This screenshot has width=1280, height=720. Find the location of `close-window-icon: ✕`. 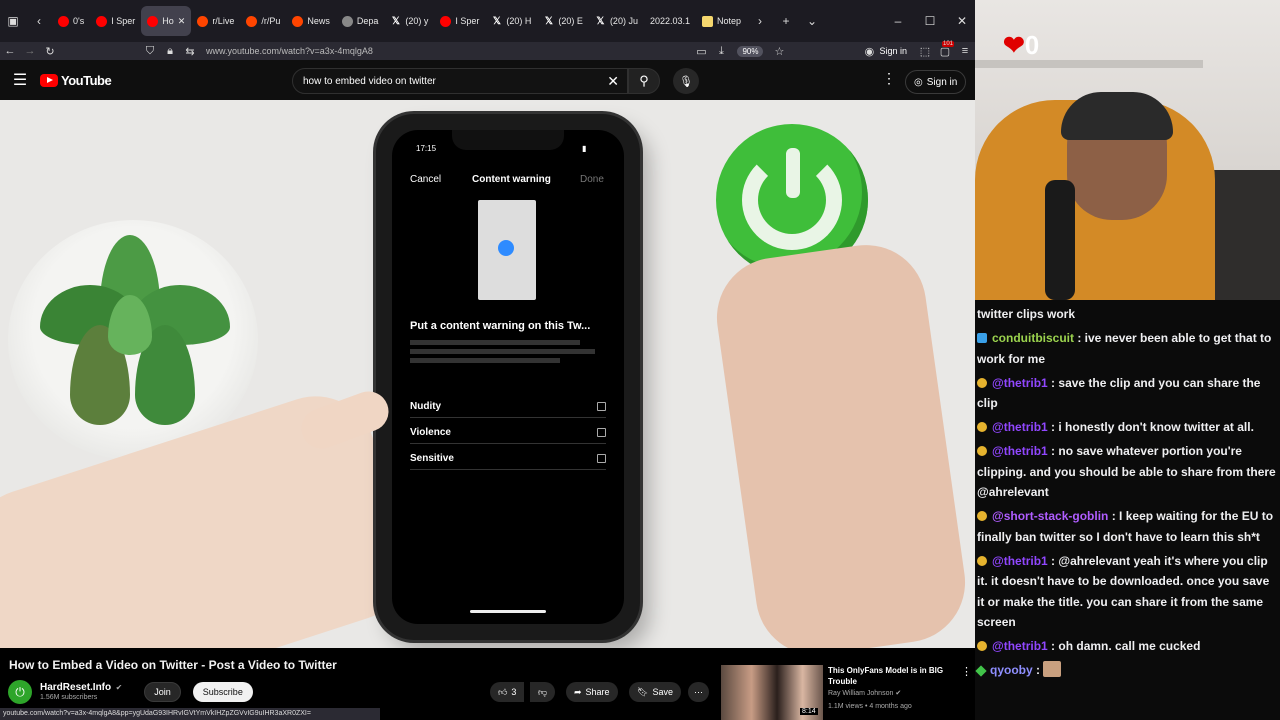

close-window-icon: ✕ is located at coordinates (962, 21).